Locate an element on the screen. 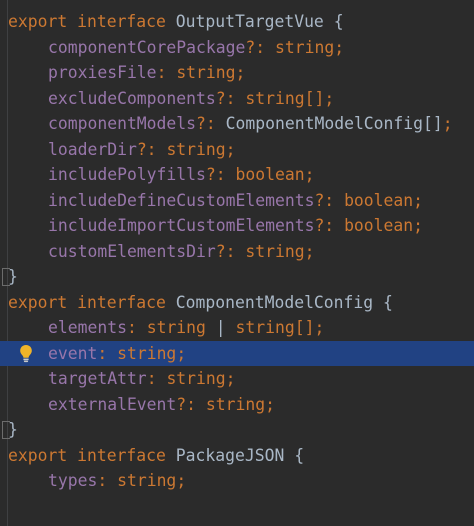 The image size is (474, 526). code-line-12: export interface ComponentModelConfig { is located at coordinates (237, 303).